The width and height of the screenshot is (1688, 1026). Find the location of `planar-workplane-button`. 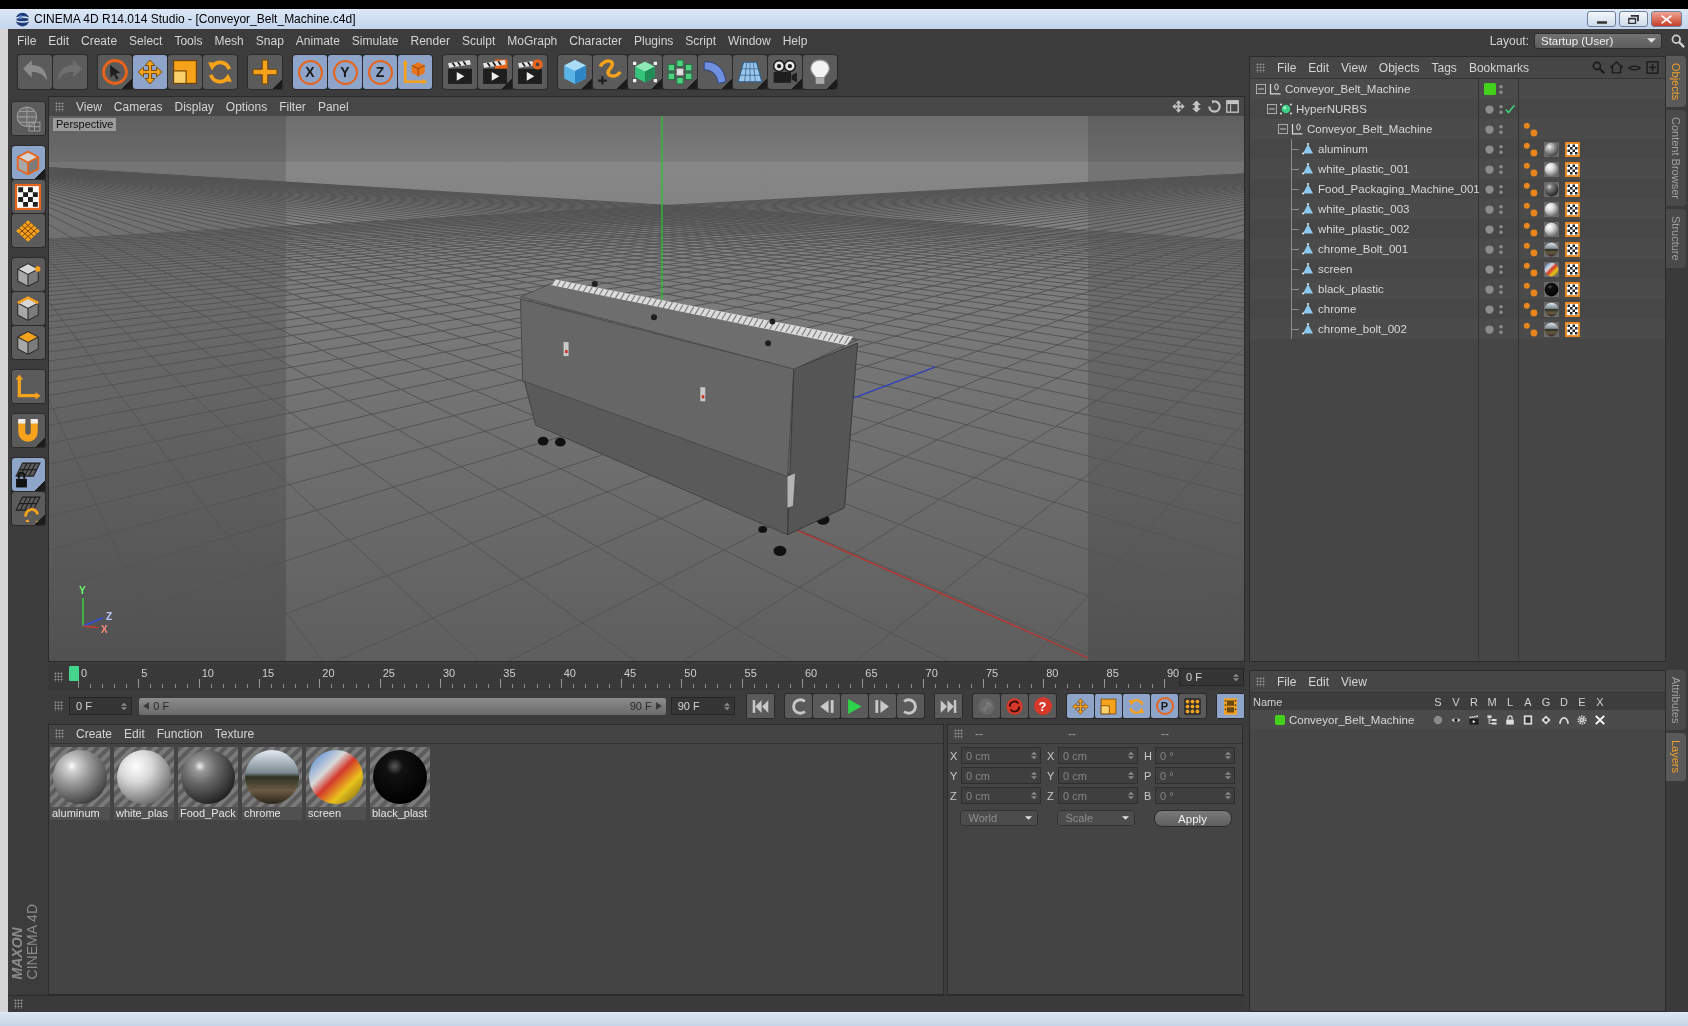

planar-workplane-button is located at coordinates (28, 508).